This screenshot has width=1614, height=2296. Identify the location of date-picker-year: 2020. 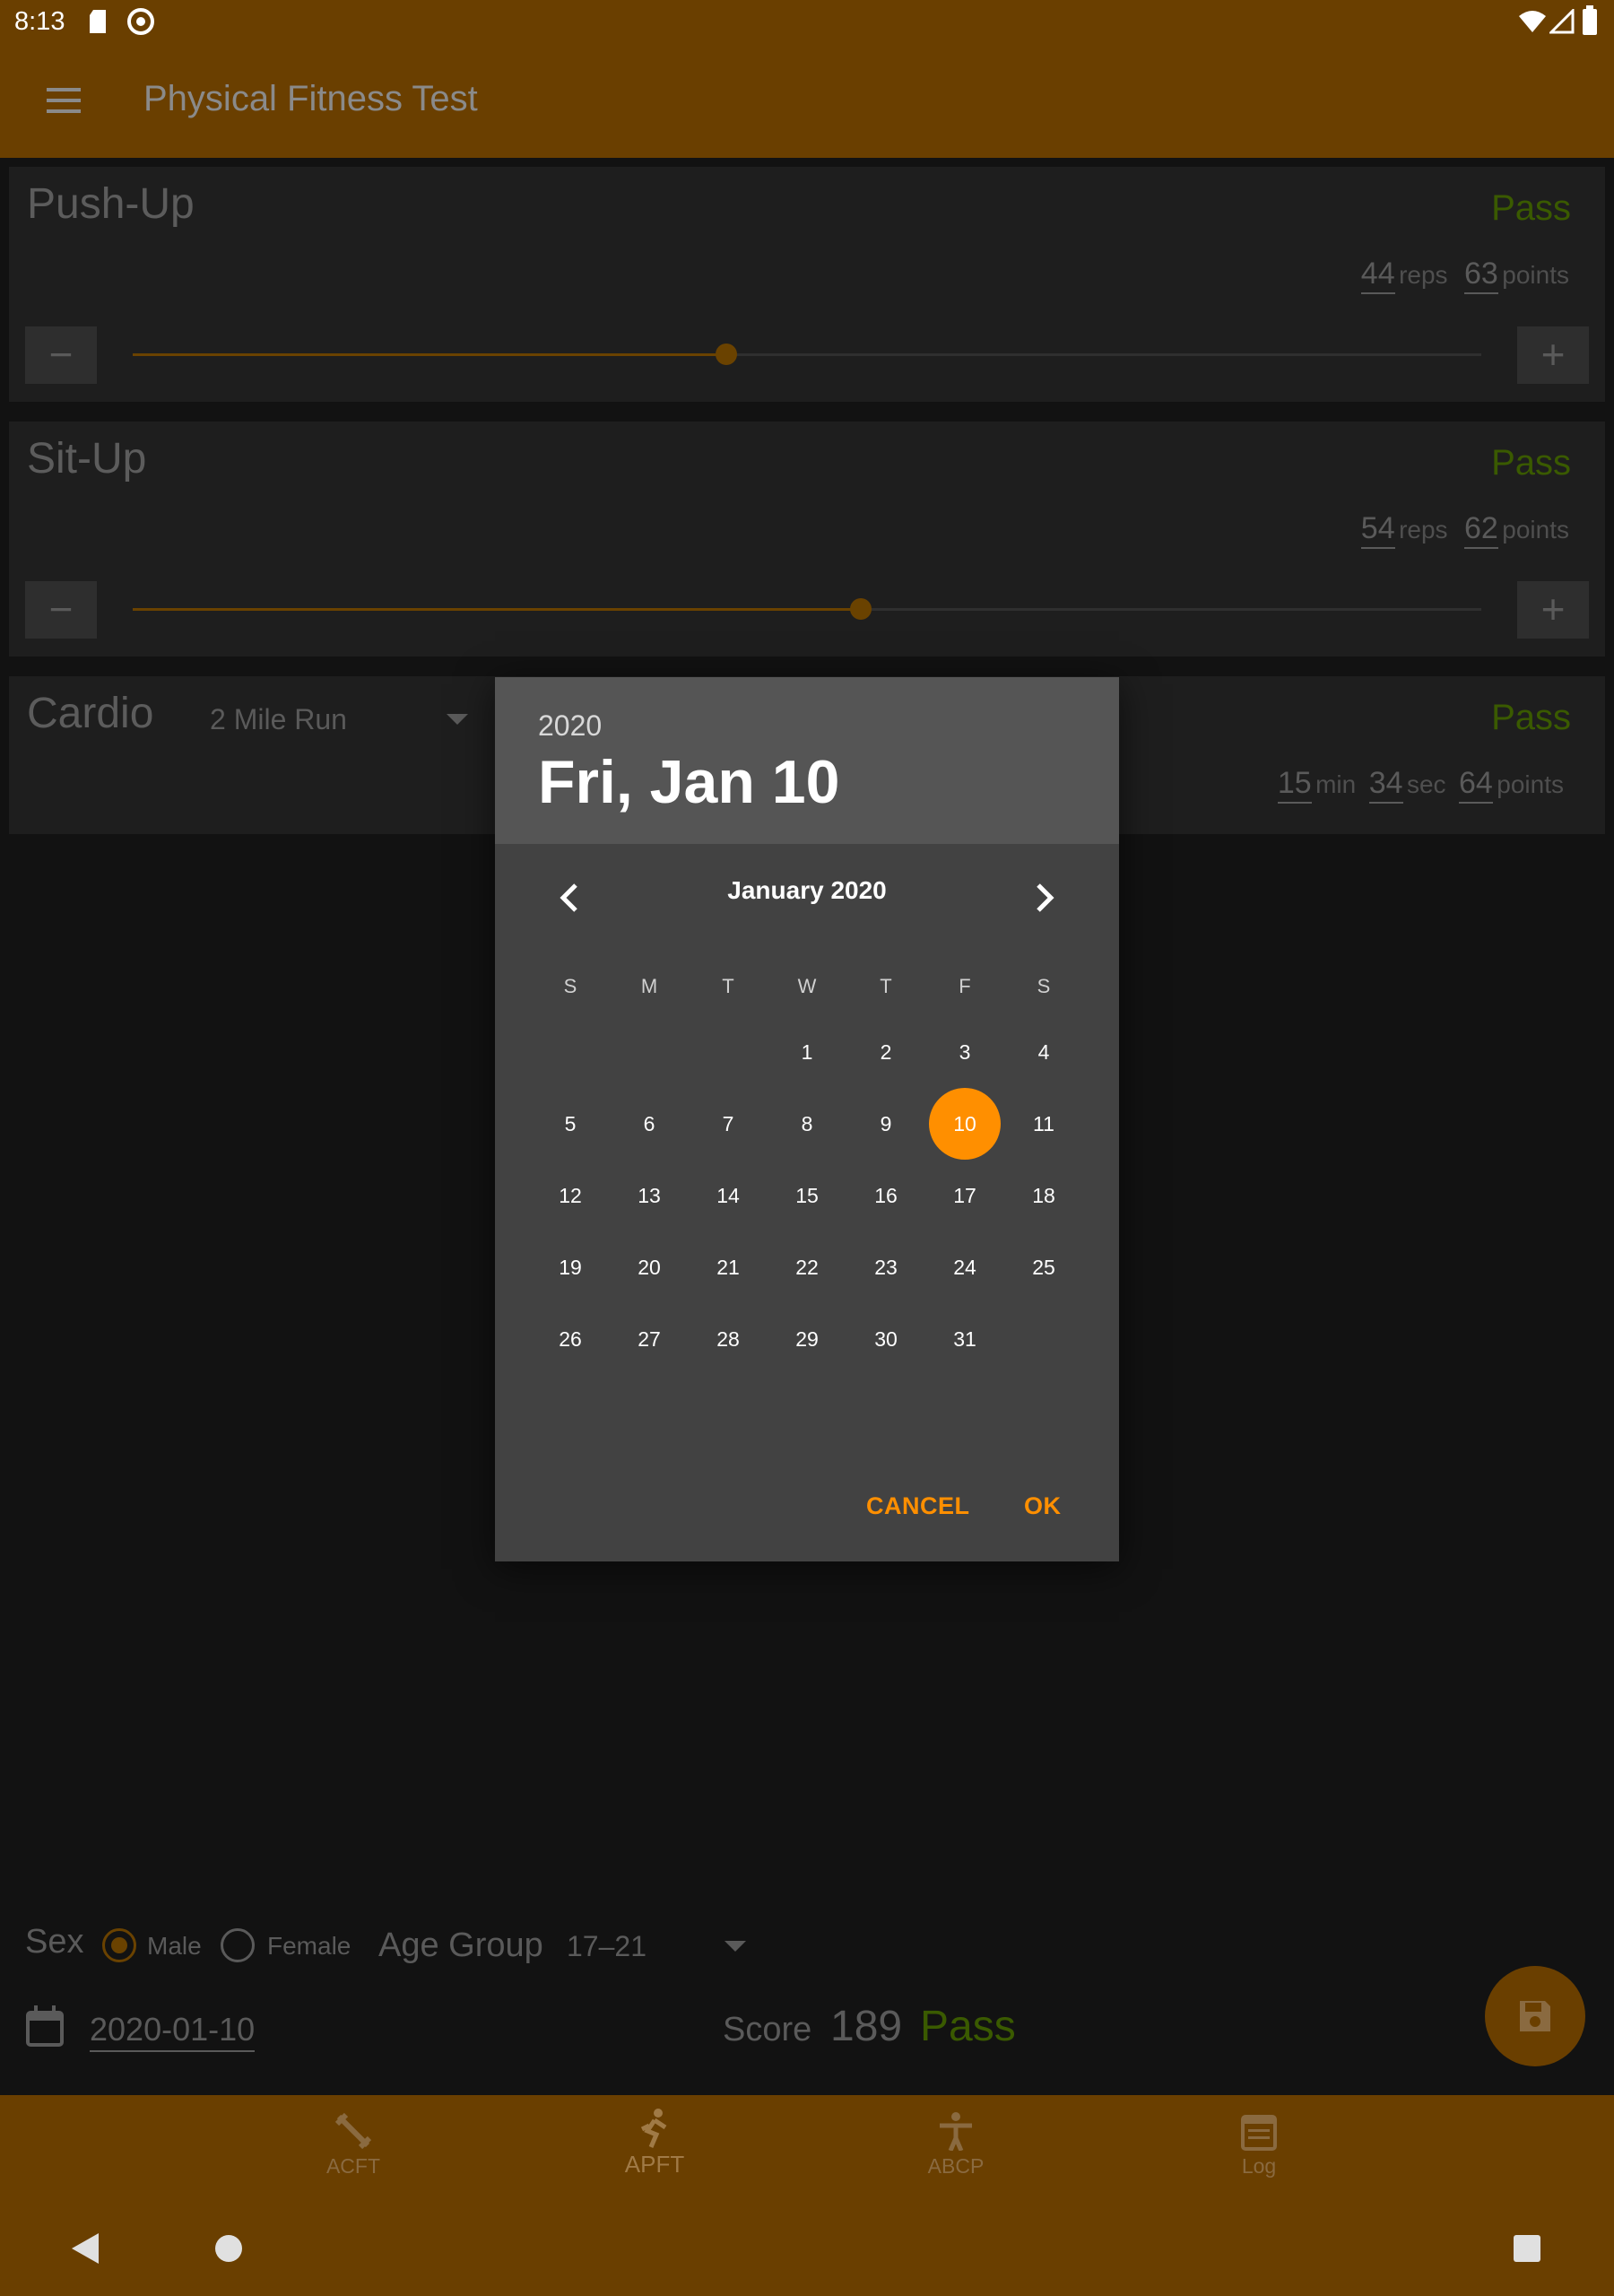
(570, 726).